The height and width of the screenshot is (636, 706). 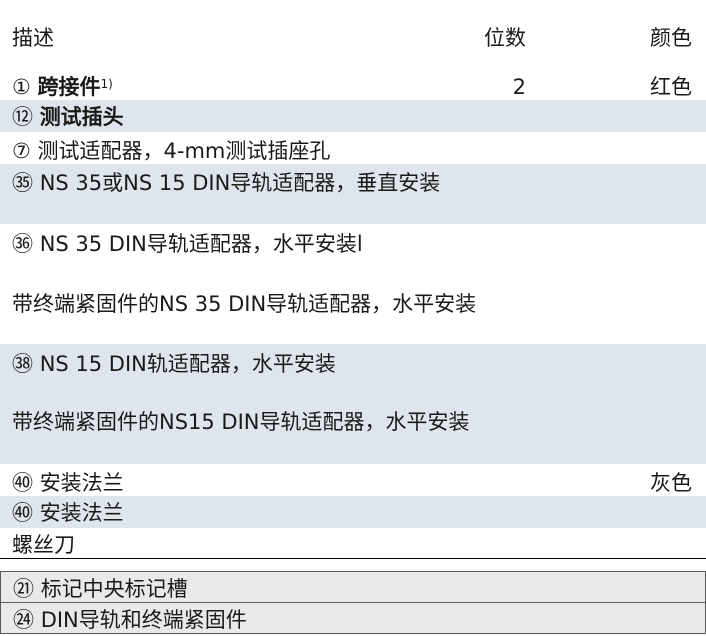 What do you see at coordinates (353, 618) in the screenshot?
I see `boxed-row: ㉔ DIN导轨和终端紧固件` at bounding box center [353, 618].